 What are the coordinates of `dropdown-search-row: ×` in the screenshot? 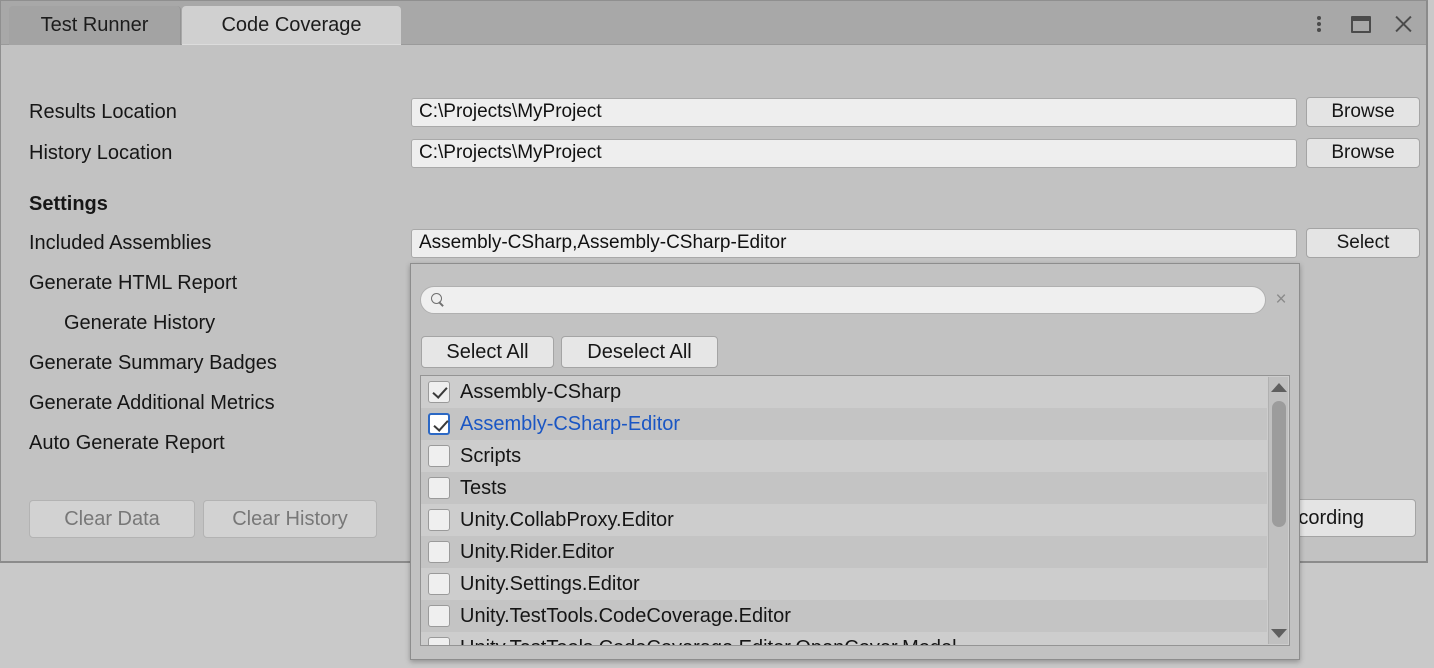 It's located at (856, 300).